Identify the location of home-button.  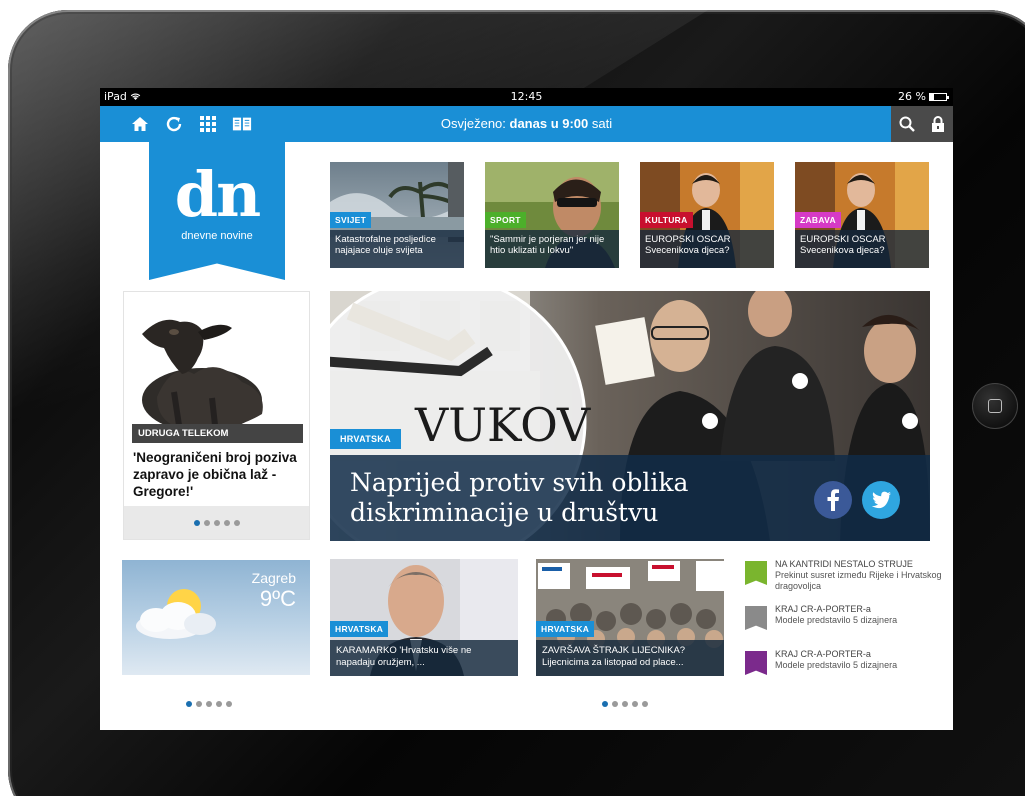
(995, 406).